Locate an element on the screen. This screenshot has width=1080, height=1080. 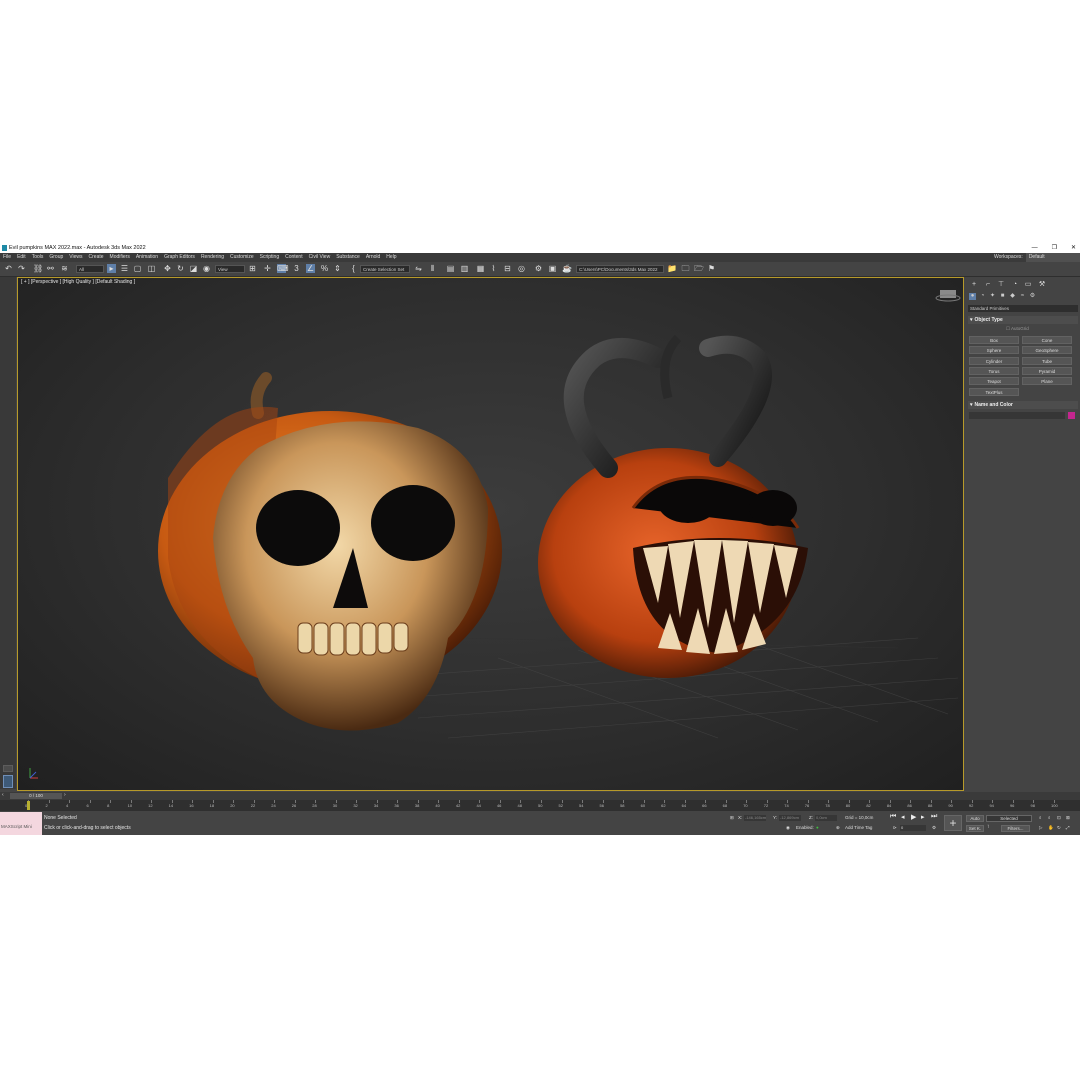
field-of-view-icon: ▷ is located at coordinates (1040, 828).